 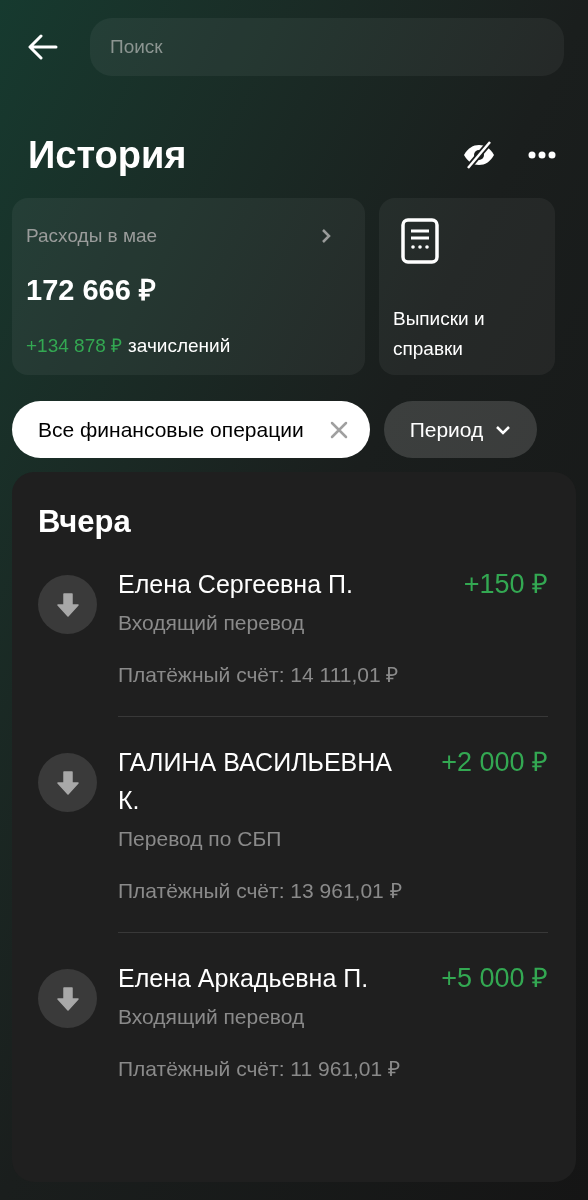 I want to click on income-amount: +134 878 ₽, so click(x=74, y=346).